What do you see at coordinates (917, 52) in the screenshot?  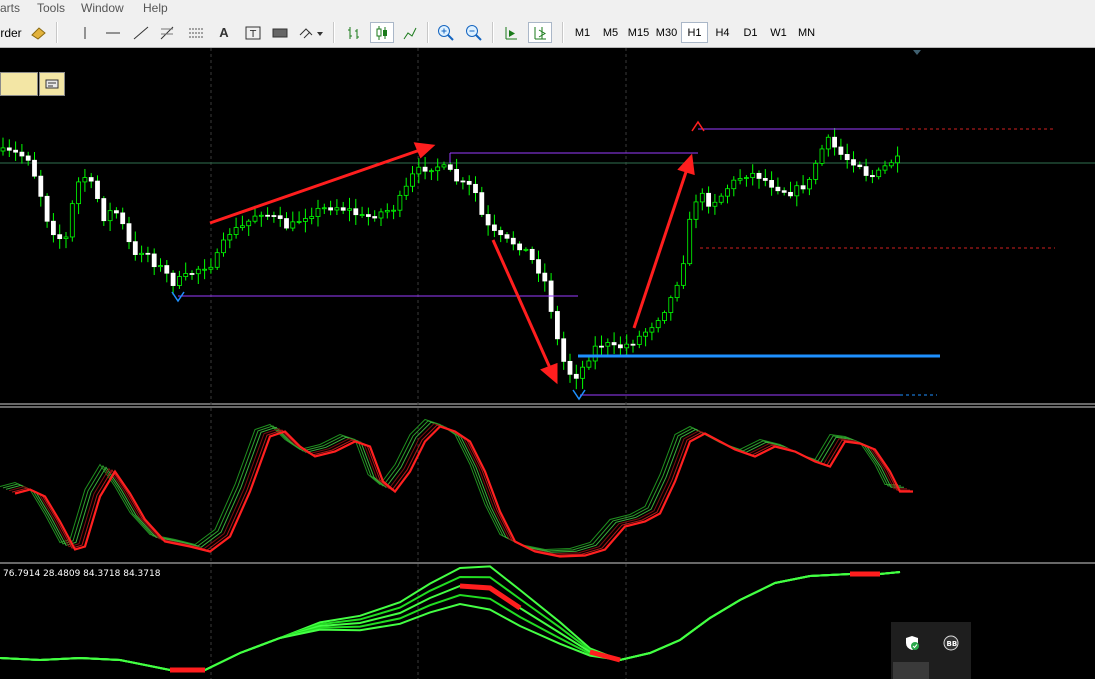 I see `chart-shift-marker` at bounding box center [917, 52].